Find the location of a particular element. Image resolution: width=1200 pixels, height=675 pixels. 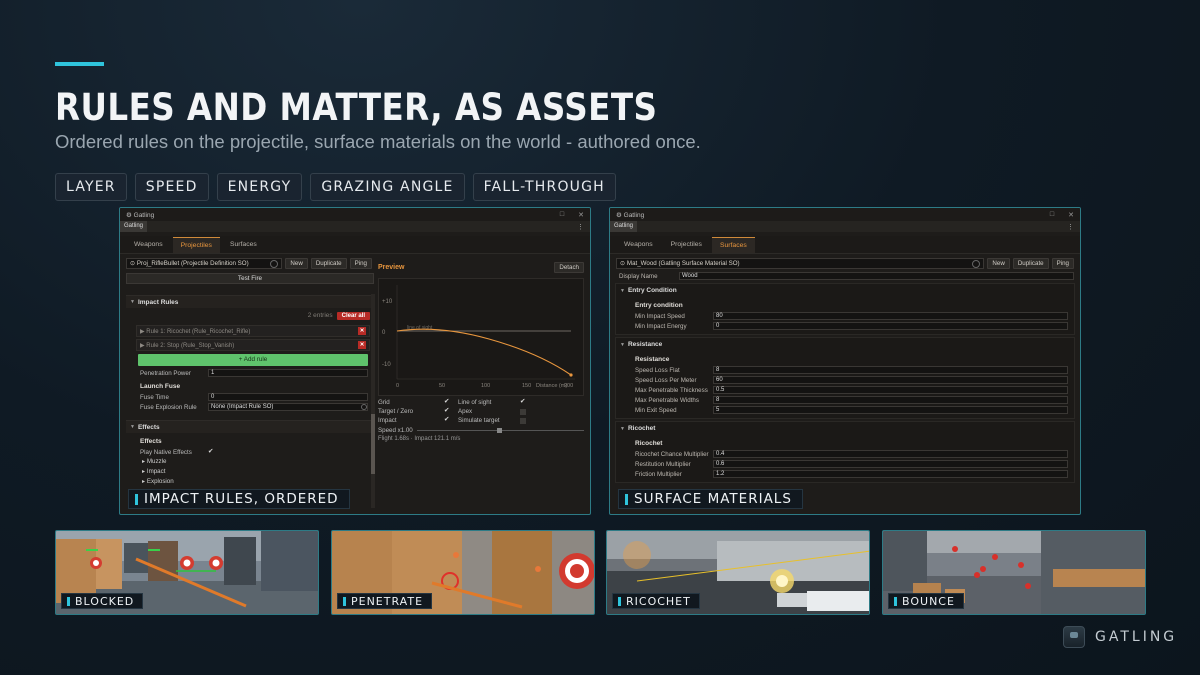

resistance-subheader: Resistance is located at coordinates (652, 359).